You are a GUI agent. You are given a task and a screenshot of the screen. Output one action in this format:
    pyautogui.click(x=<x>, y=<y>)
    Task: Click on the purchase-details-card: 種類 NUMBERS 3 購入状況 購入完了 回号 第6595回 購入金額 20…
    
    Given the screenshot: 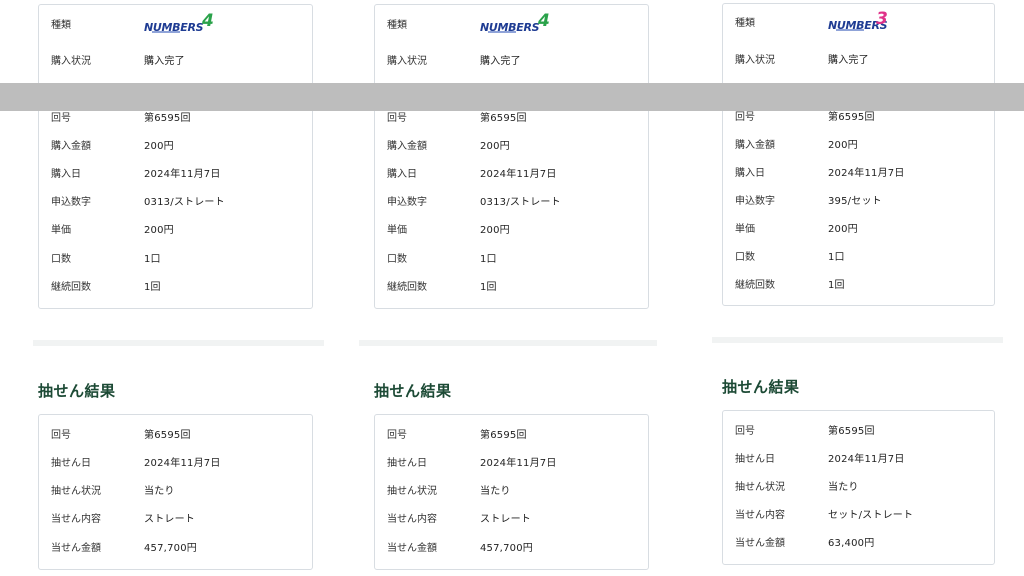 What is the action you would take?
    pyautogui.click(x=858, y=154)
    